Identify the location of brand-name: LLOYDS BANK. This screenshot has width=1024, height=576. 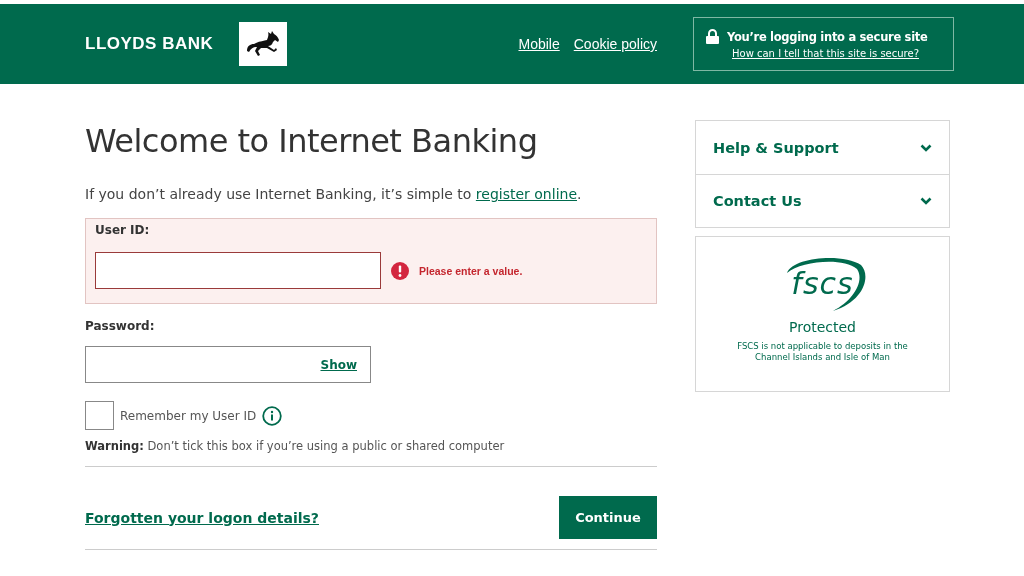
(149, 44).